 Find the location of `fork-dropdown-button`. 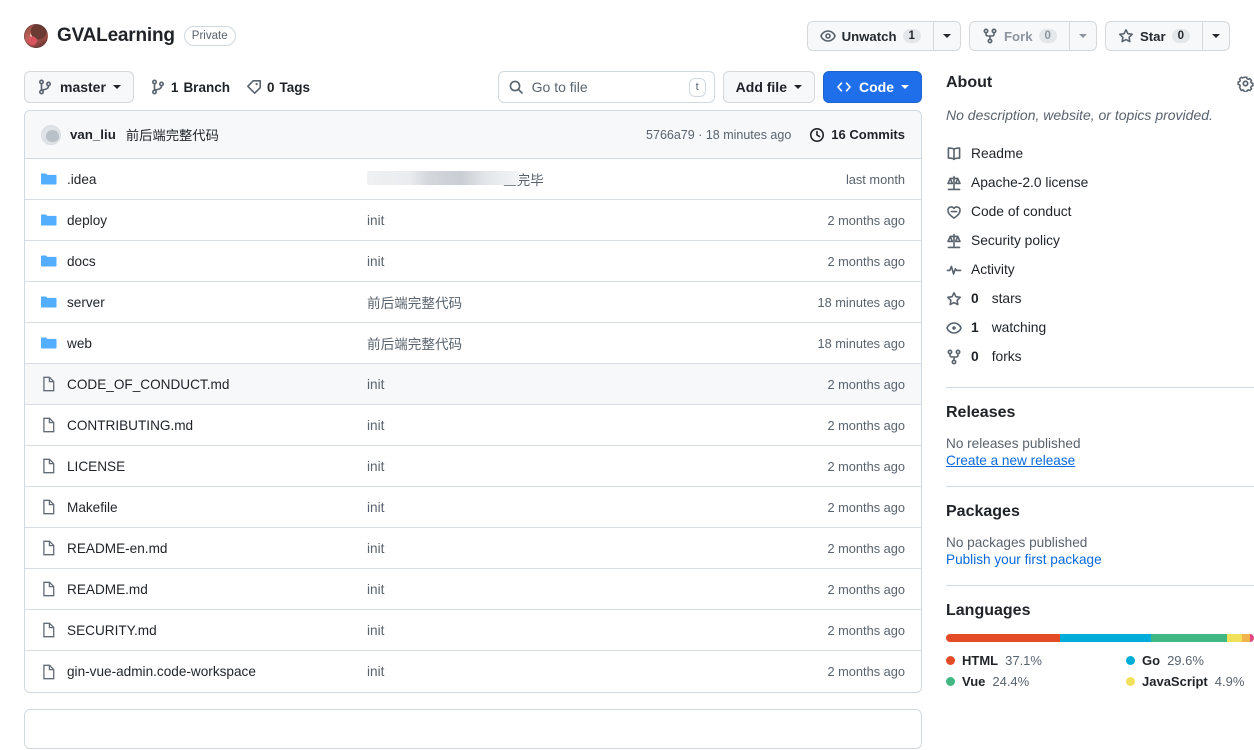

fork-dropdown-button is located at coordinates (1083, 36).